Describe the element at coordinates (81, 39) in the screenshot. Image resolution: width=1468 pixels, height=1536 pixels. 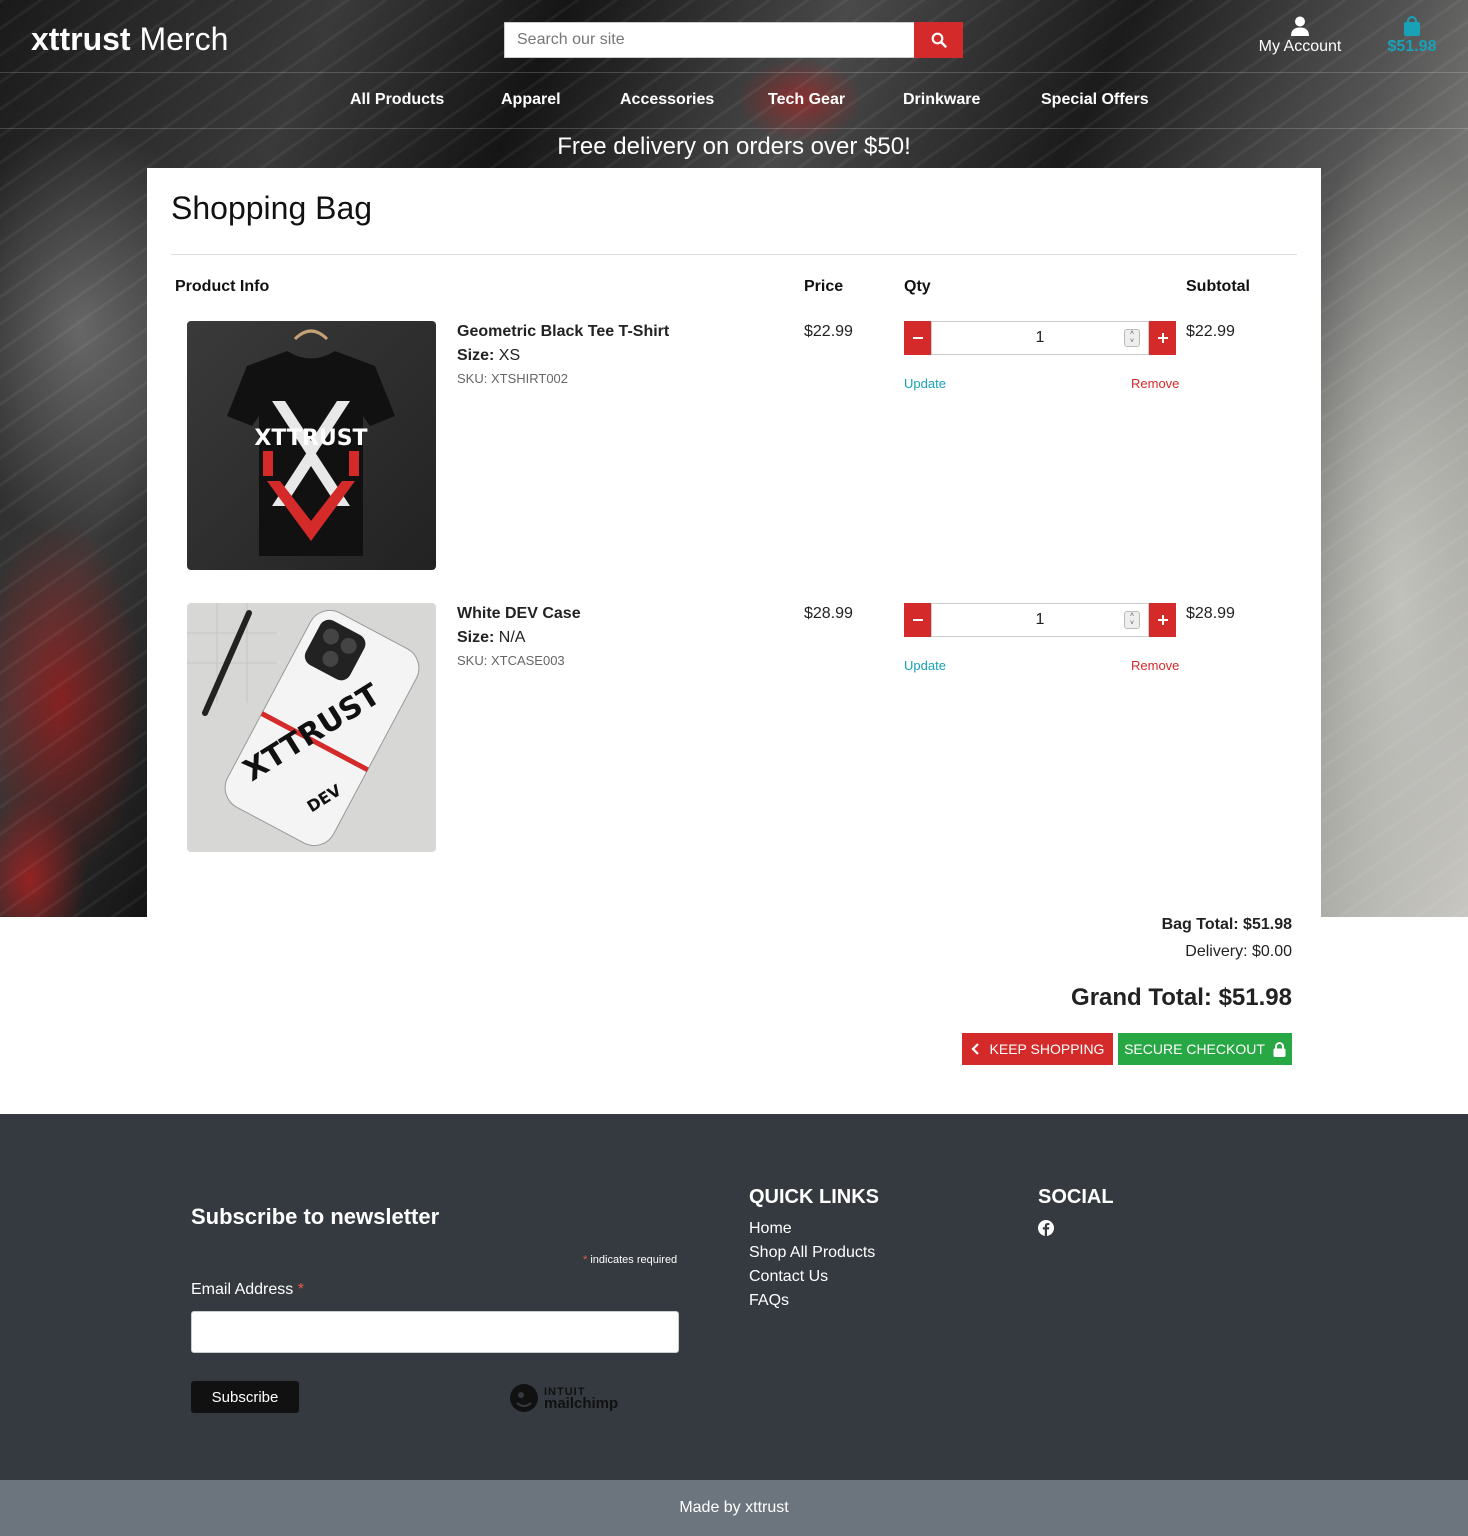
I see `brand-bold: xttrust` at that location.